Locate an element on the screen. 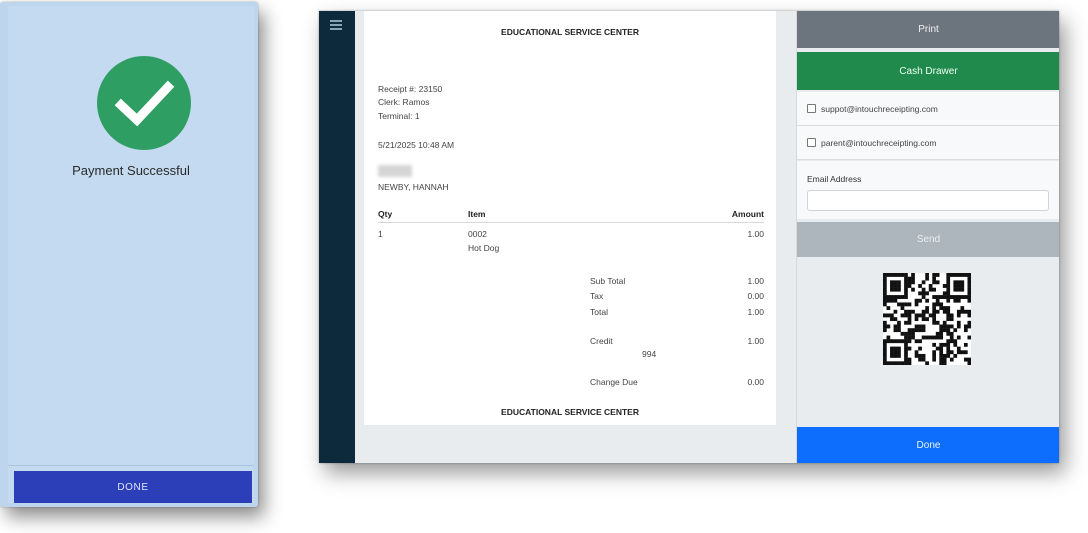  email-address-input is located at coordinates (928, 200).